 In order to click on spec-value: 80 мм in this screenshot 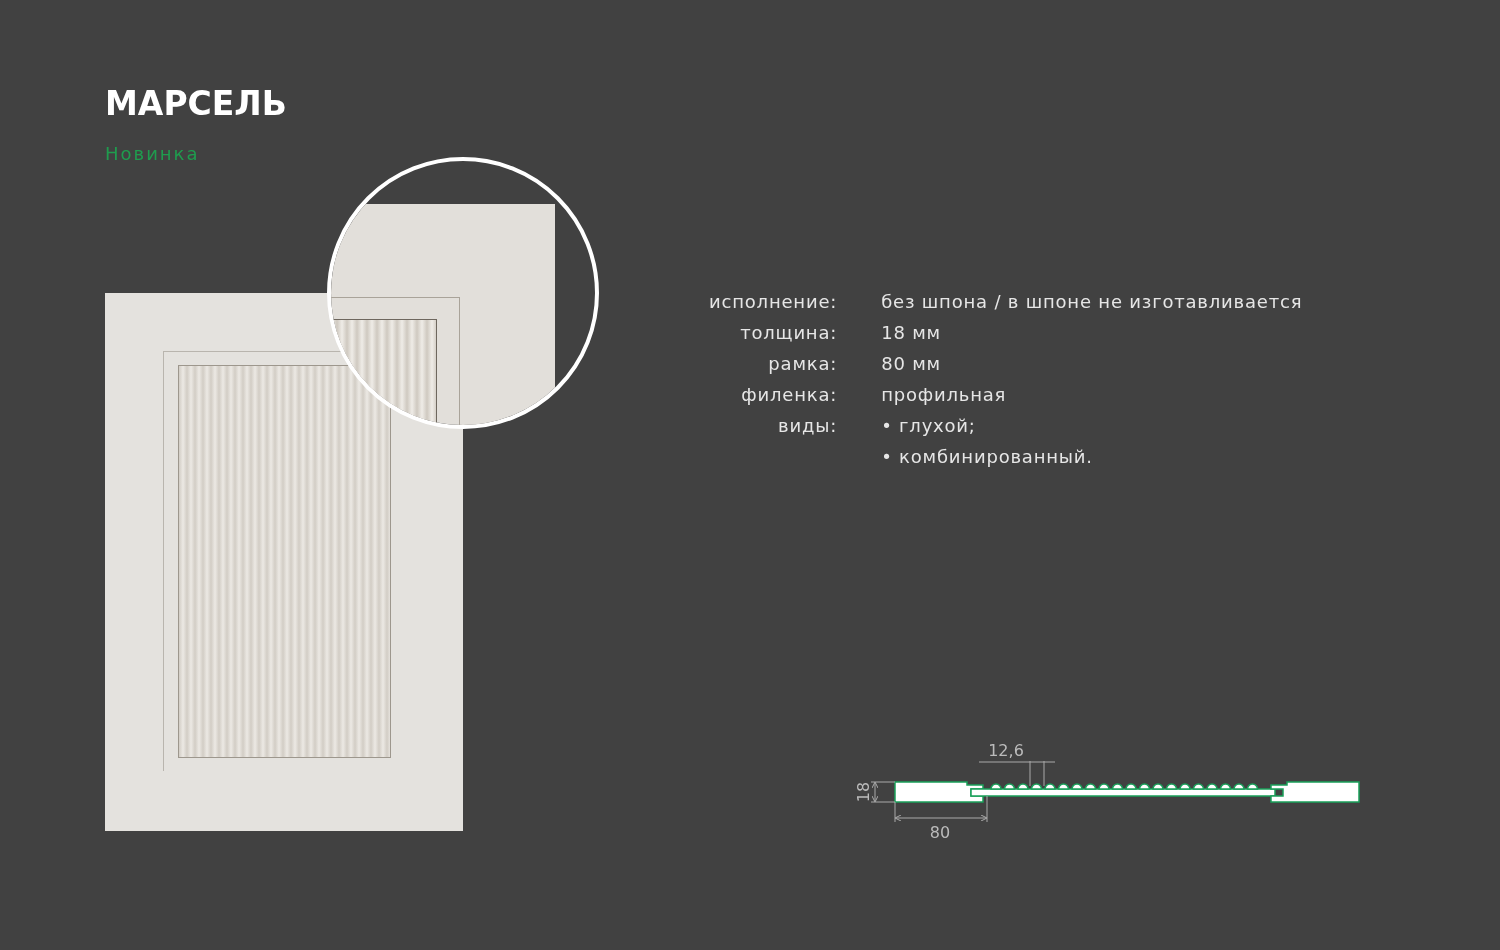, I will do `click(911, 363)`.